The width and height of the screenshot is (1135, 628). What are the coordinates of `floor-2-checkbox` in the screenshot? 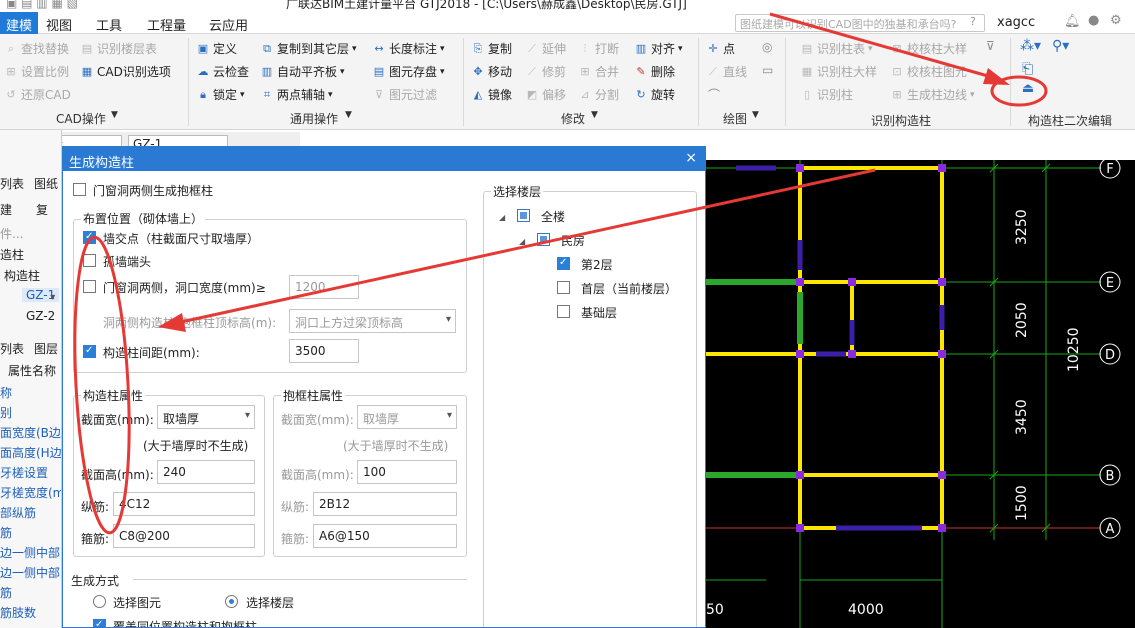 It's located at (563, 263).